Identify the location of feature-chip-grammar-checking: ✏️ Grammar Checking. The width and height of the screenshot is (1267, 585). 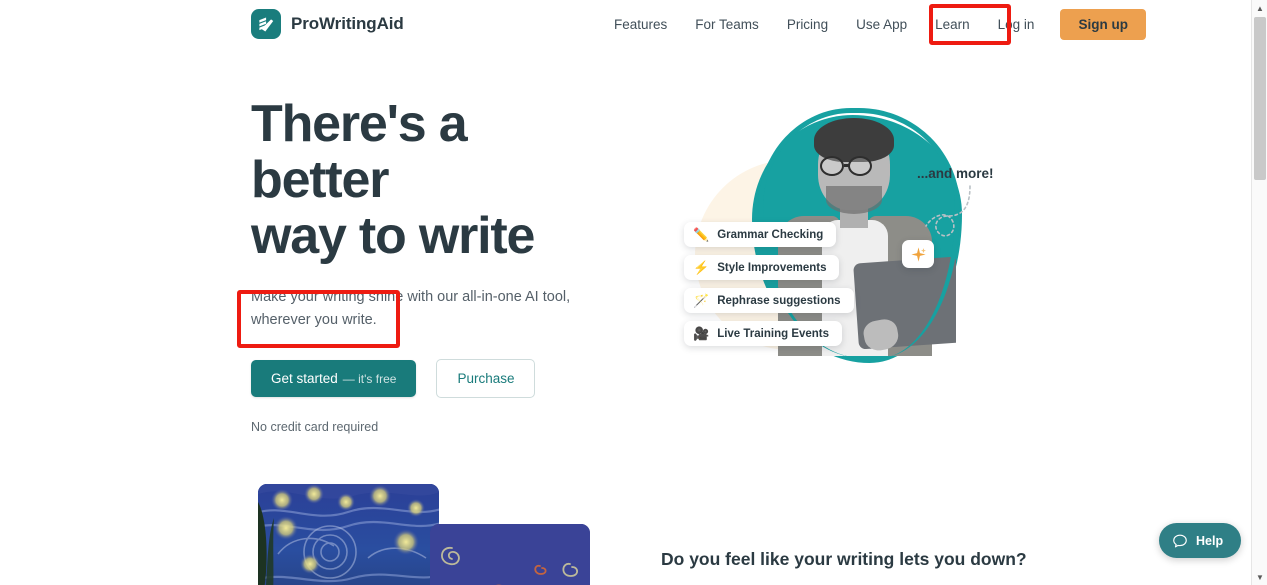
(760, 234).